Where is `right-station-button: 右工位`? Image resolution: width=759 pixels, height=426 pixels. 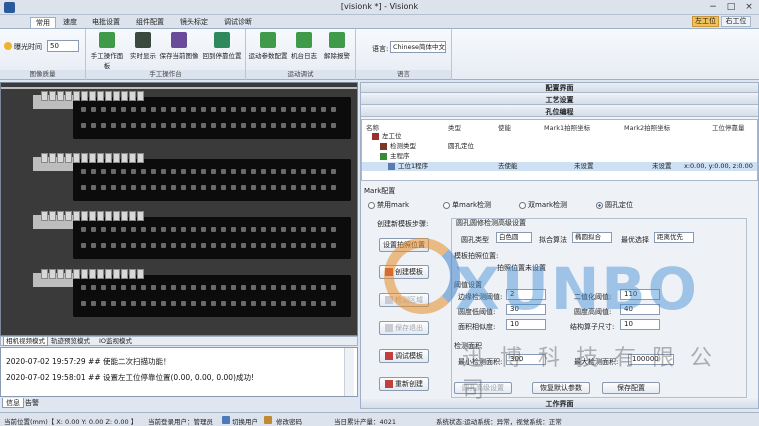
right-station-button: 右工位 is located at coordinates (736, 21).